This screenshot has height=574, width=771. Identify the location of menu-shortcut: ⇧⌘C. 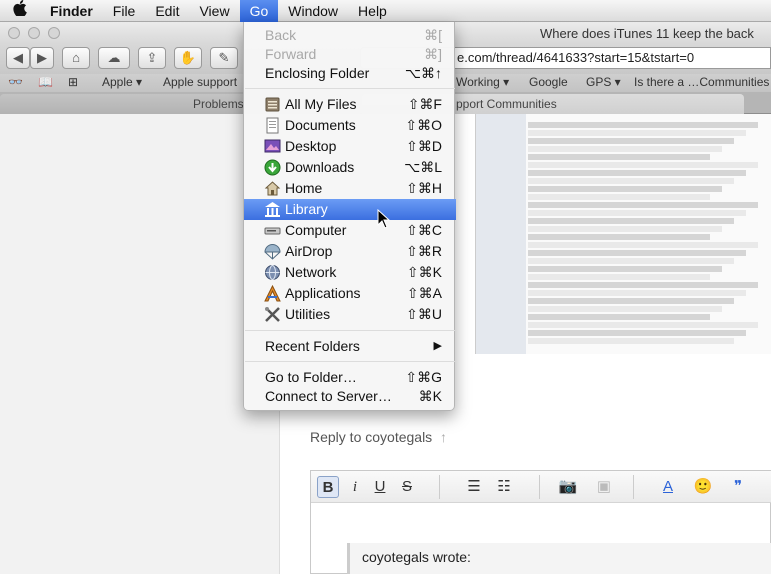
(424, 230).